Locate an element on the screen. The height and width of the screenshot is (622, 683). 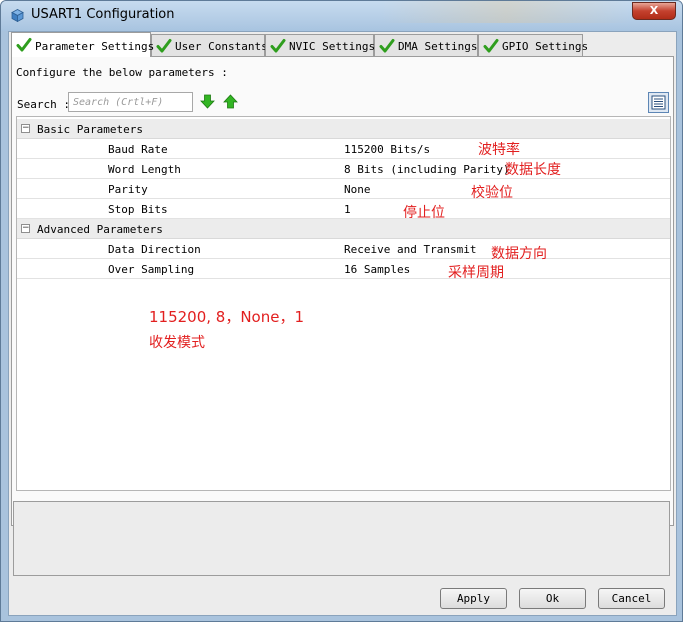
tab-nvic-settings: NVIC Settings is located at coordinates (320, 45).